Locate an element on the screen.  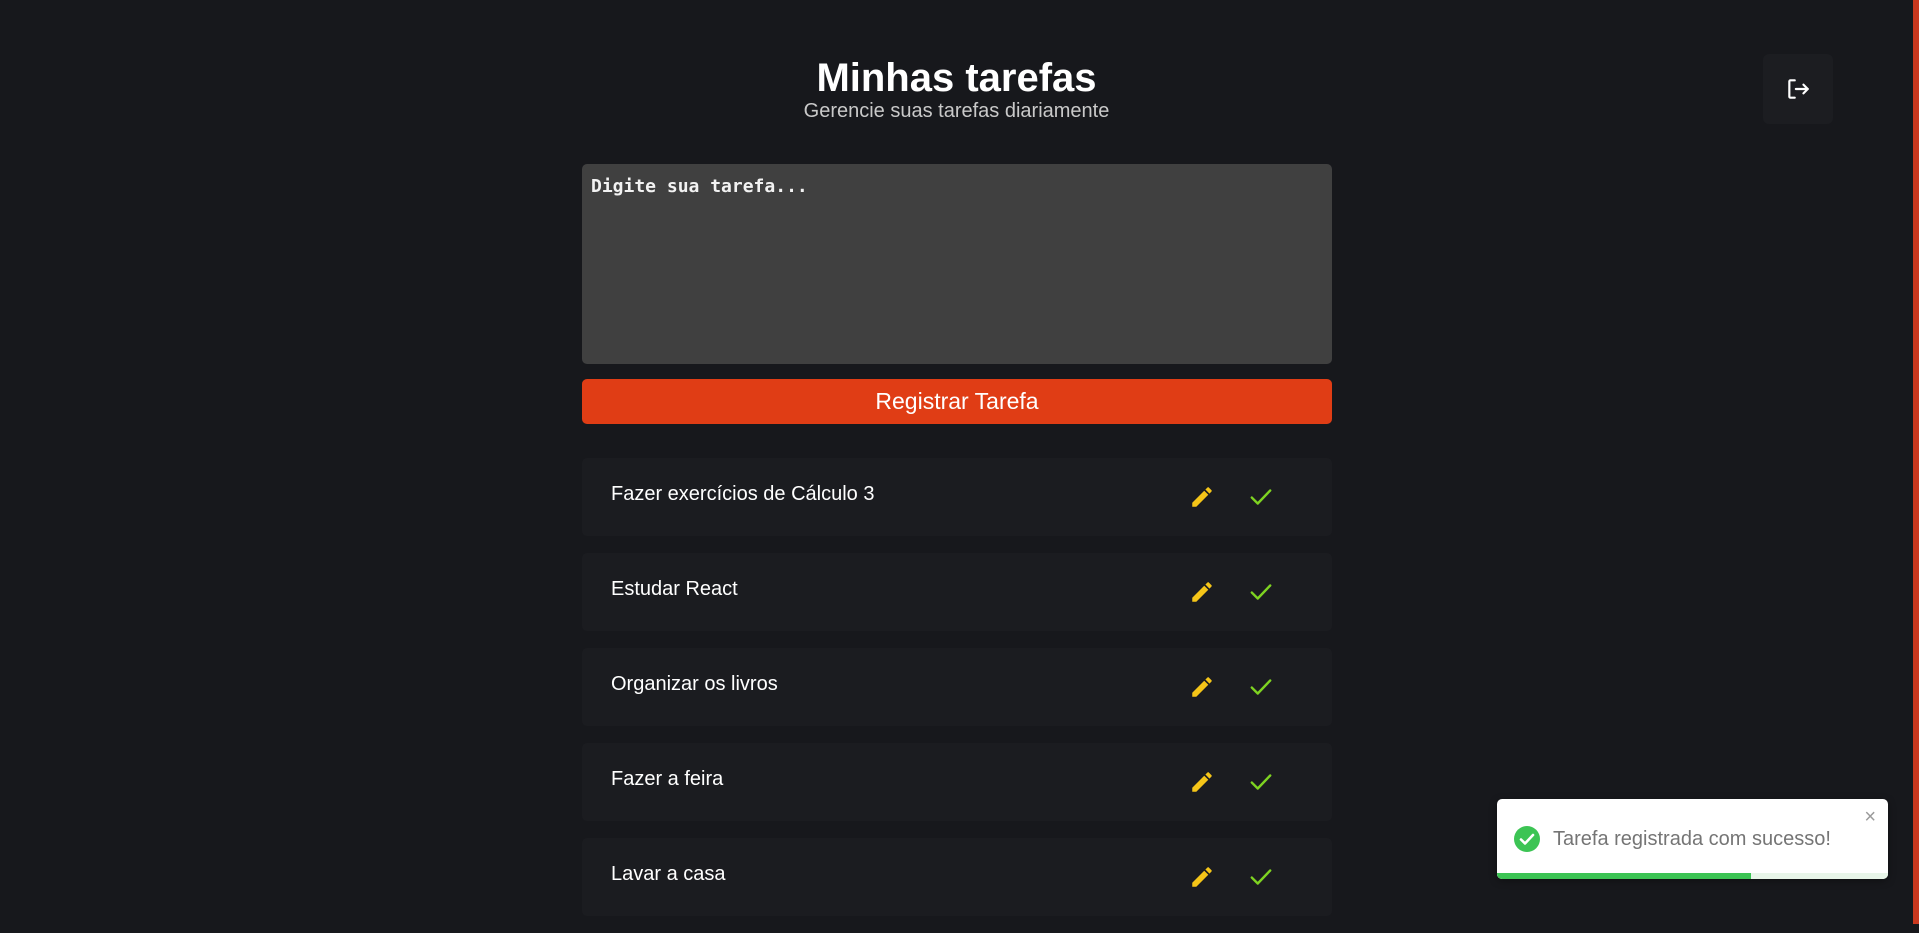
toast-progress-bar is located at coordinates (1624, 876).